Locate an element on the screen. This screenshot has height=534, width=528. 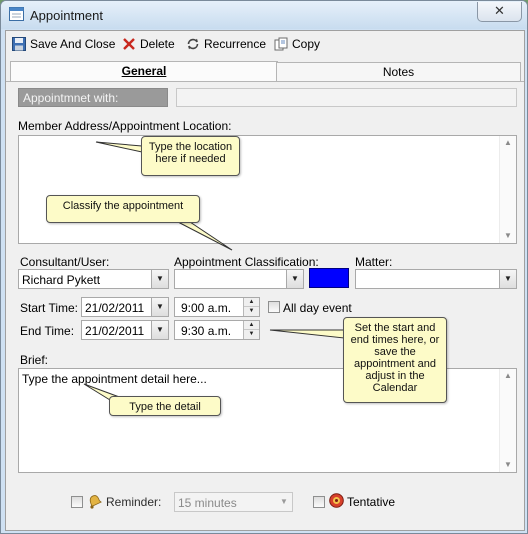
reminder-select: 15 minutes ▼ is located at coordinates (233, 502).